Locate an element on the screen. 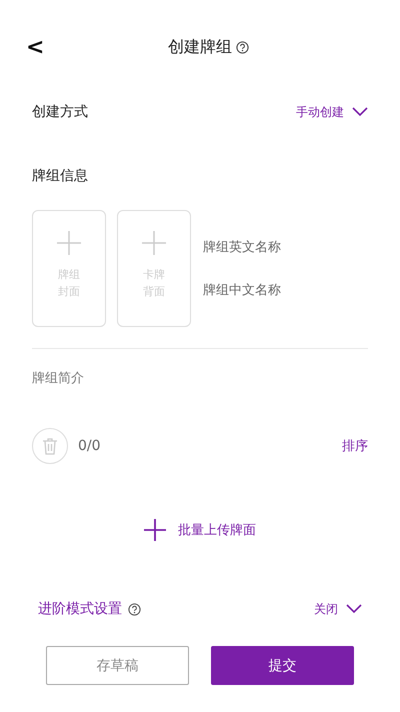 The width and height of the screenshot is (400, 712). page-title: 创建牌组 is located at coordinates (200, 47).